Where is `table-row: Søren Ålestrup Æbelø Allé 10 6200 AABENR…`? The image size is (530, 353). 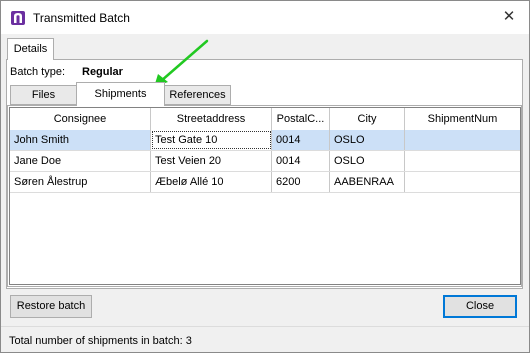 table-row: Søren Ålestrup Æbelø Allé 10 6200 AABENR… is located at coordinates (265, 182).